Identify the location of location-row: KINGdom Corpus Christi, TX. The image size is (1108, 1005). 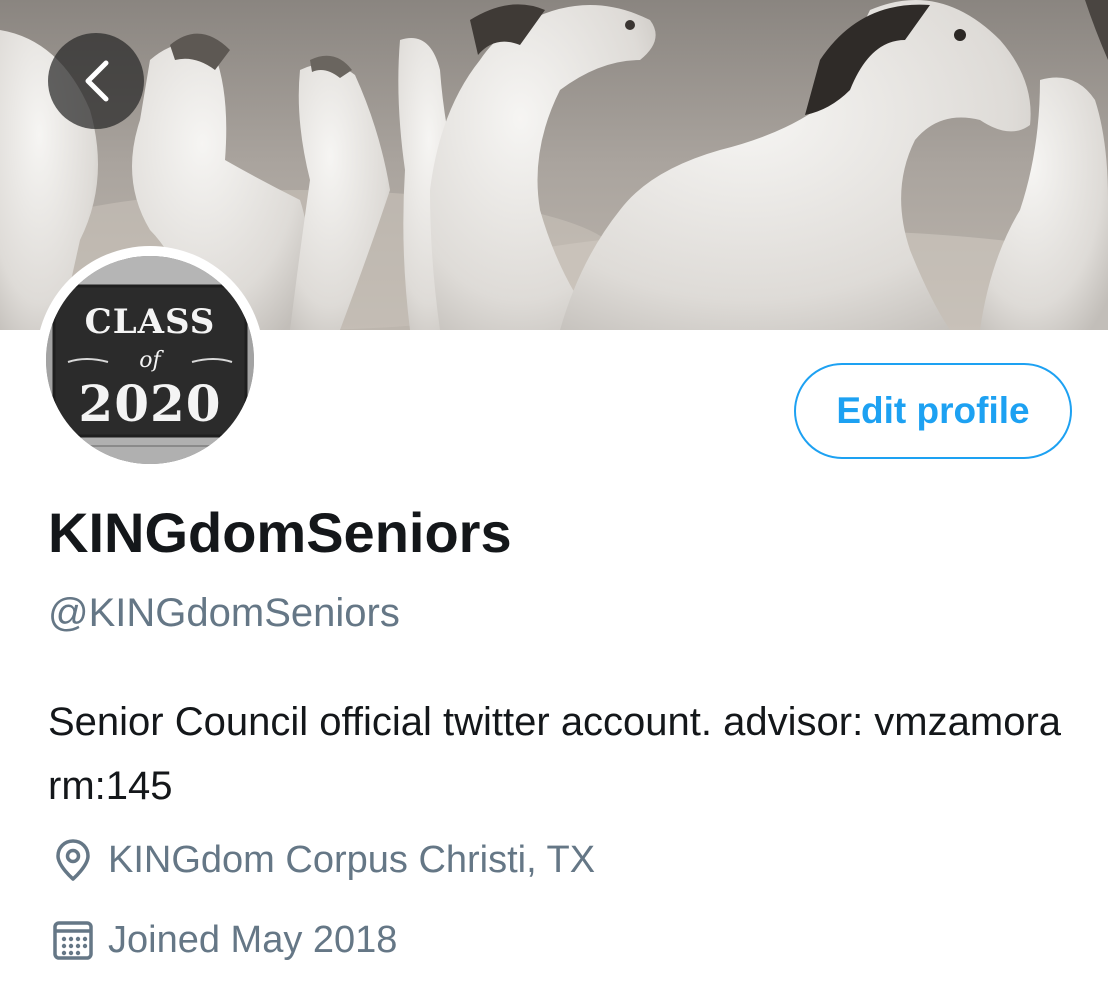
(322, 860).